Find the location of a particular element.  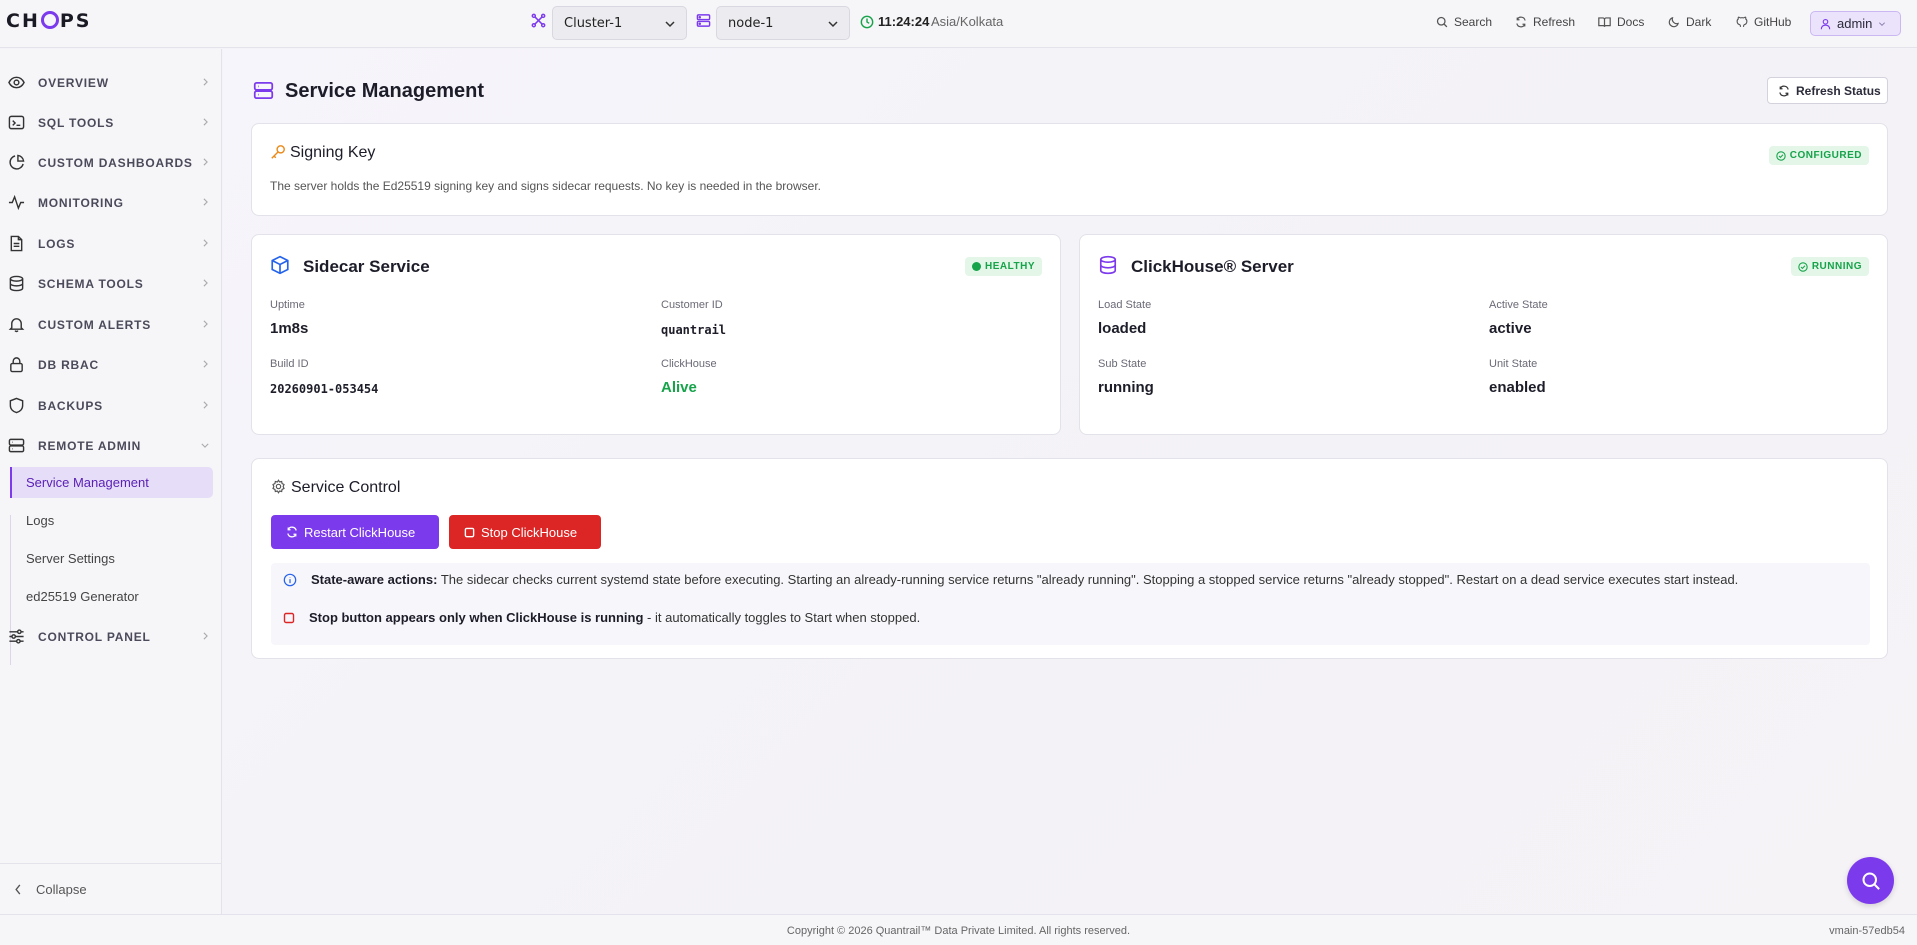

sidebar-item-custom-dashboards: CUSTOM DASHBOARDS is located at coordinates (111, 162).